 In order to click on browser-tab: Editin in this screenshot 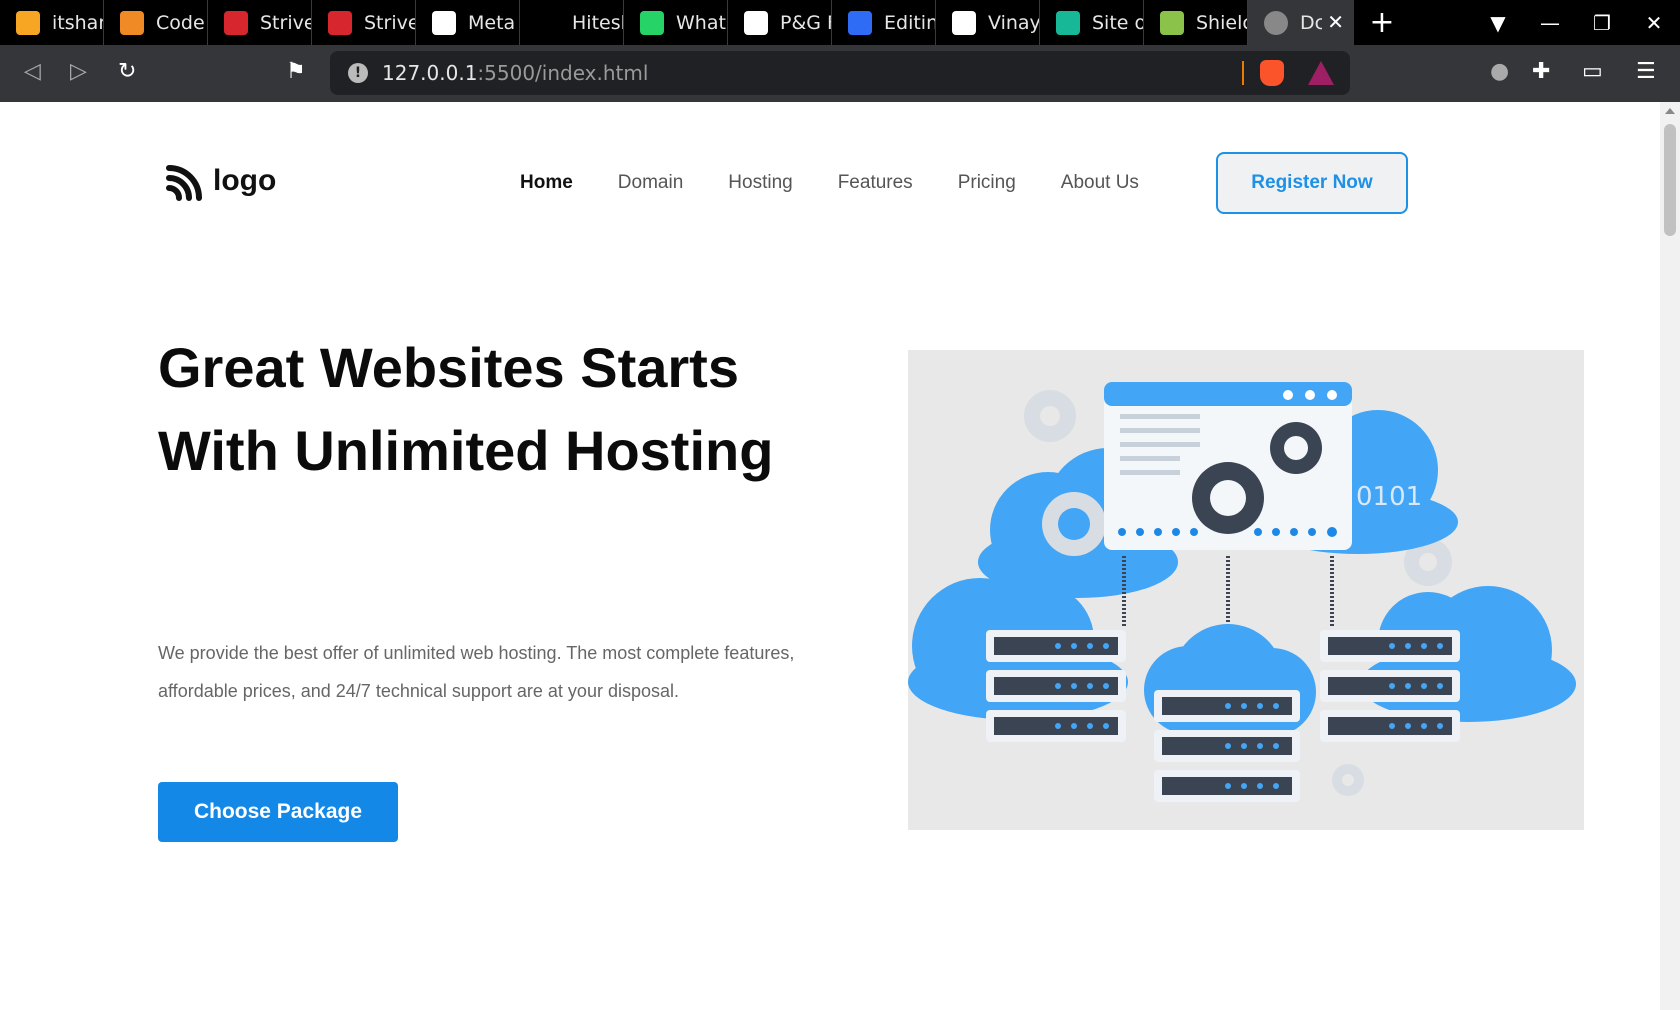, I will do `click(884, 22)`.